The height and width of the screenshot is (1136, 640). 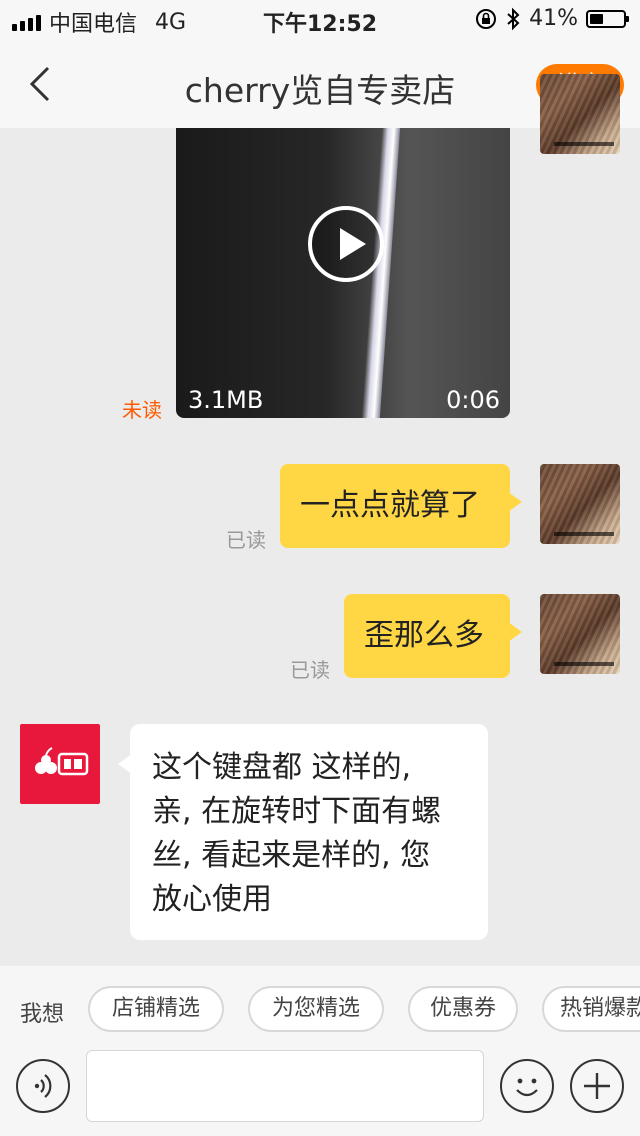 I want to click on shop-avatar, so click(x=60, y=764).